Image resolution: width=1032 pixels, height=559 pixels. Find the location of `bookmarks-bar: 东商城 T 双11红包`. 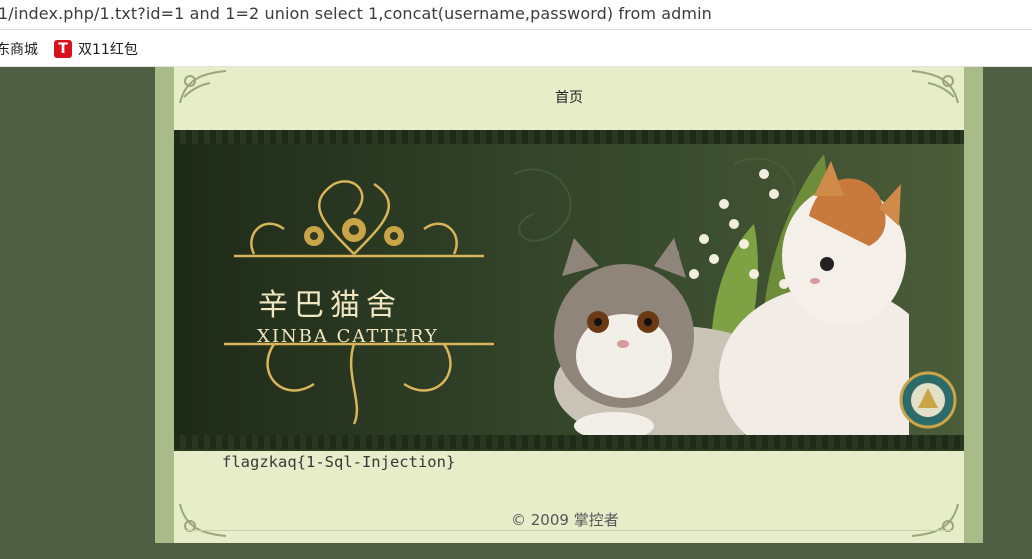

bookmarks-bar: 东商城 T 双11红包 is located at coordinates (516, 48).